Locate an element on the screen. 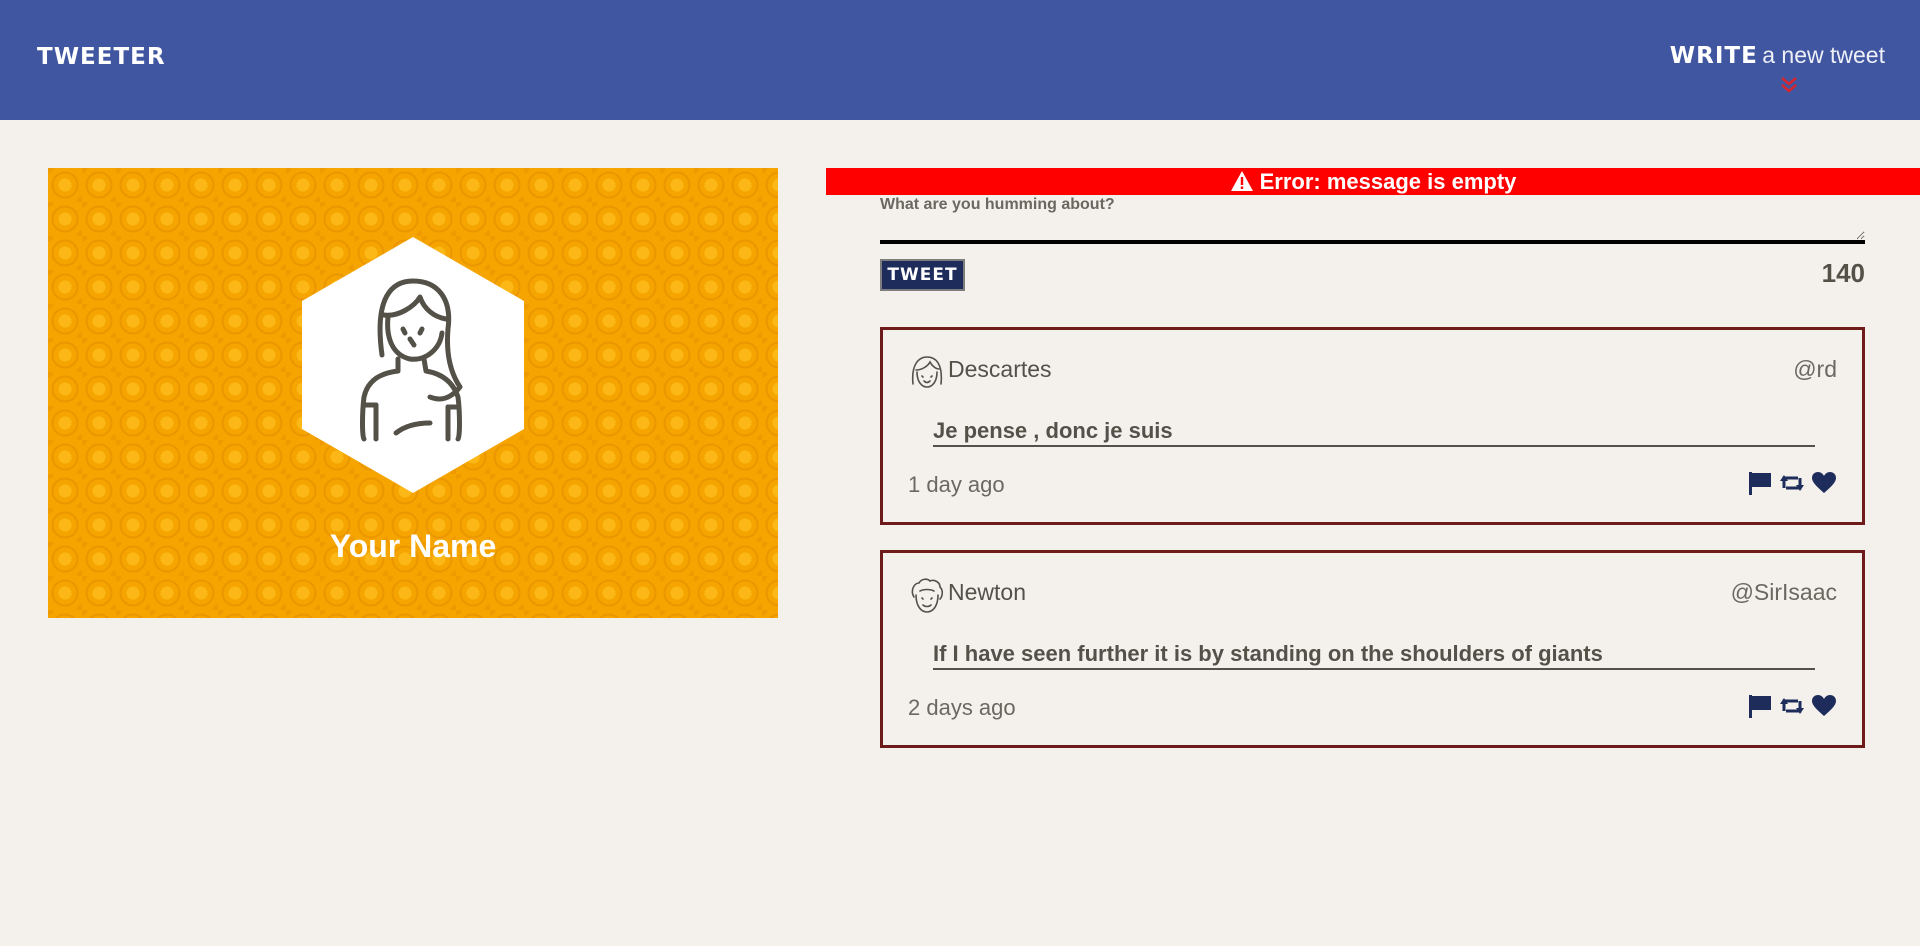 The image size is (1920, 946). girl-avatar-icon is located at coordinates (927, 372).